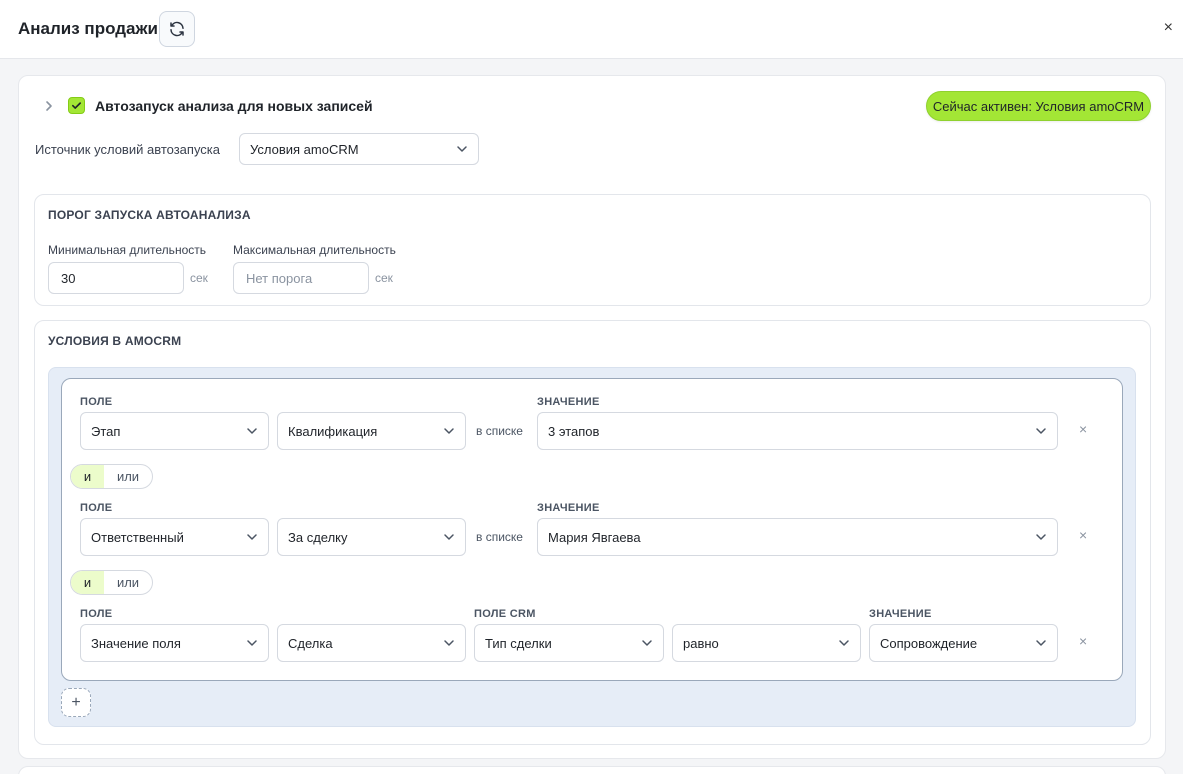 This screenshot has width=1183, height=774. What do you see at coordinates (505, 614) in the screenshot?
I see `crm-field-caption: ПОЛЕ CRM` at bounding box center [505, 614].